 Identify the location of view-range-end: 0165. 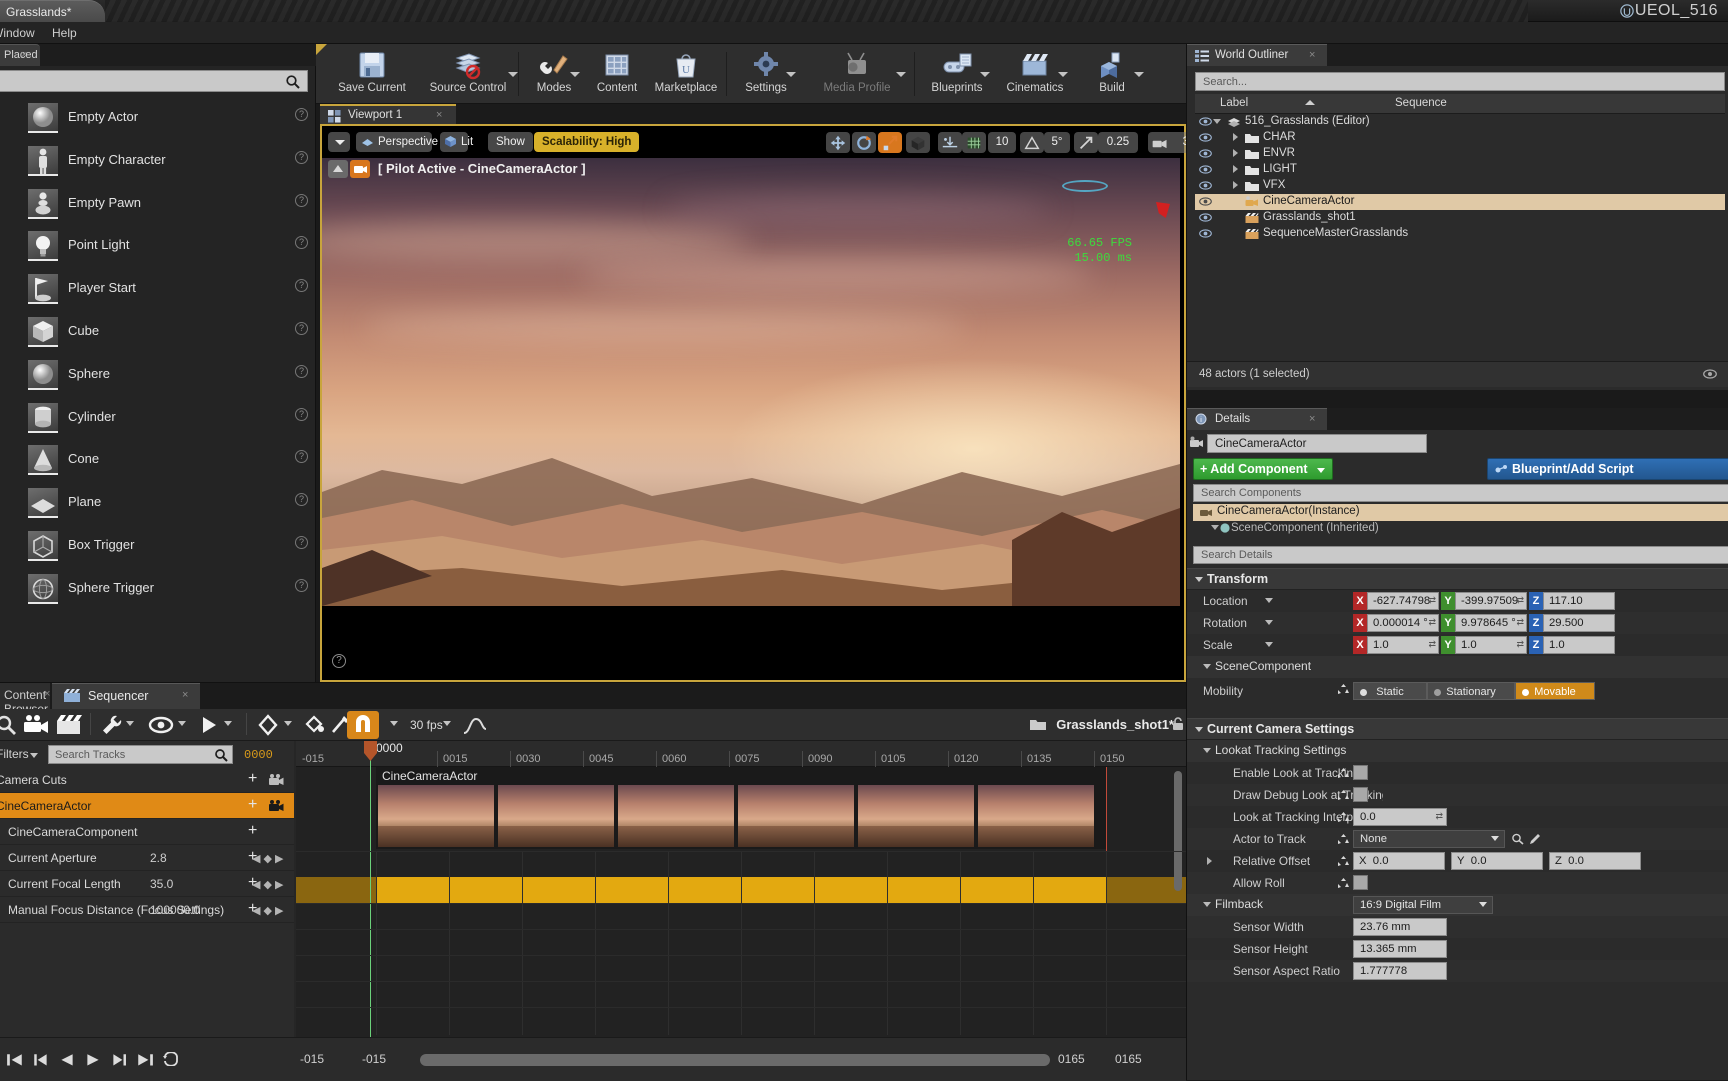
(1071, 1059).